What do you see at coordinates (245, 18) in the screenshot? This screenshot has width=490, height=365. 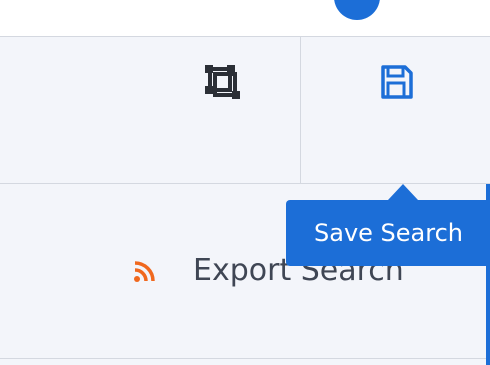 I see `top-strip` at bounding box center [245, 18].